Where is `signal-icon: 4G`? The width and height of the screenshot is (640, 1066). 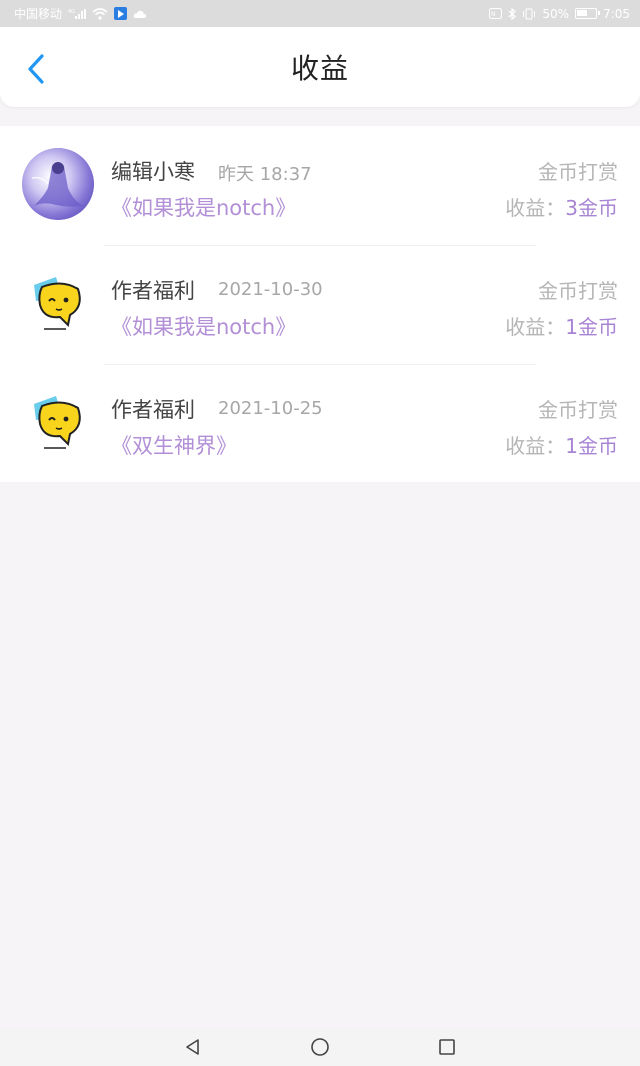 signal-icon: 4G is located at coordinates (77, 14).